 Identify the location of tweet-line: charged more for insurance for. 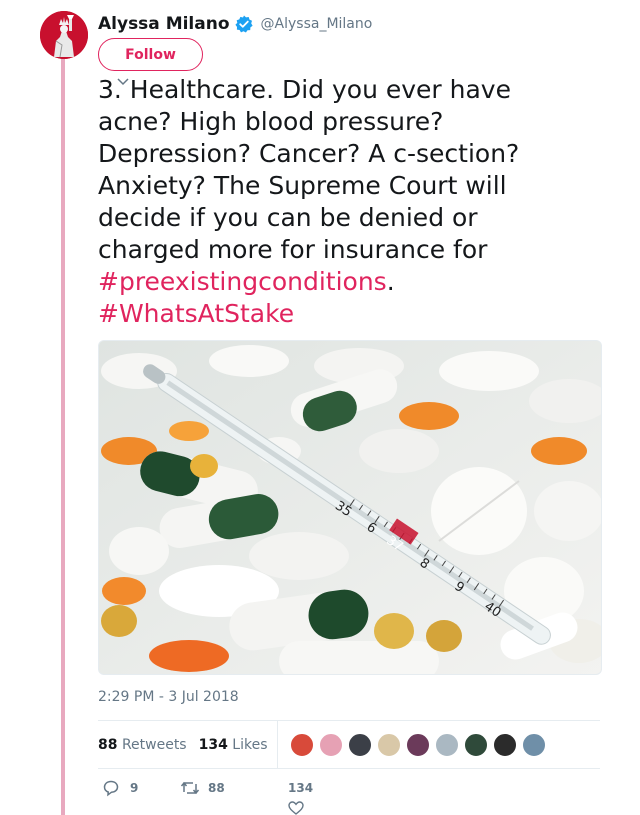
(293, 249).